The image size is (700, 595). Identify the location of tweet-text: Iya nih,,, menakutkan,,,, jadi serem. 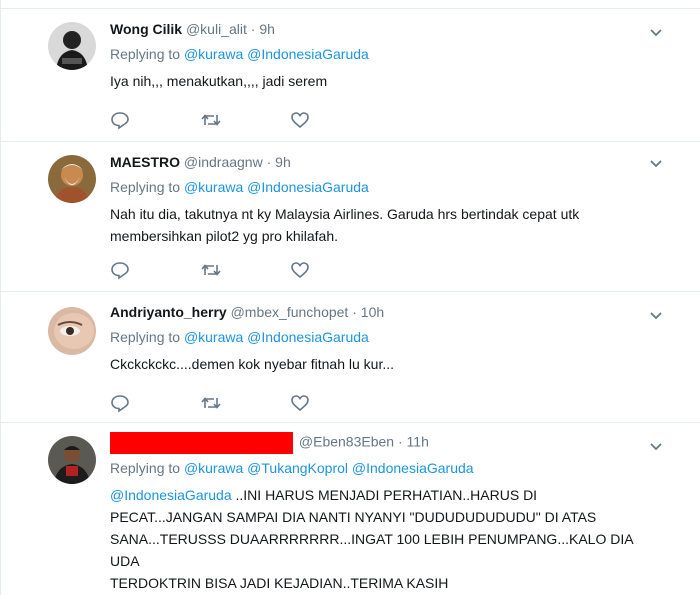
(219, 81).